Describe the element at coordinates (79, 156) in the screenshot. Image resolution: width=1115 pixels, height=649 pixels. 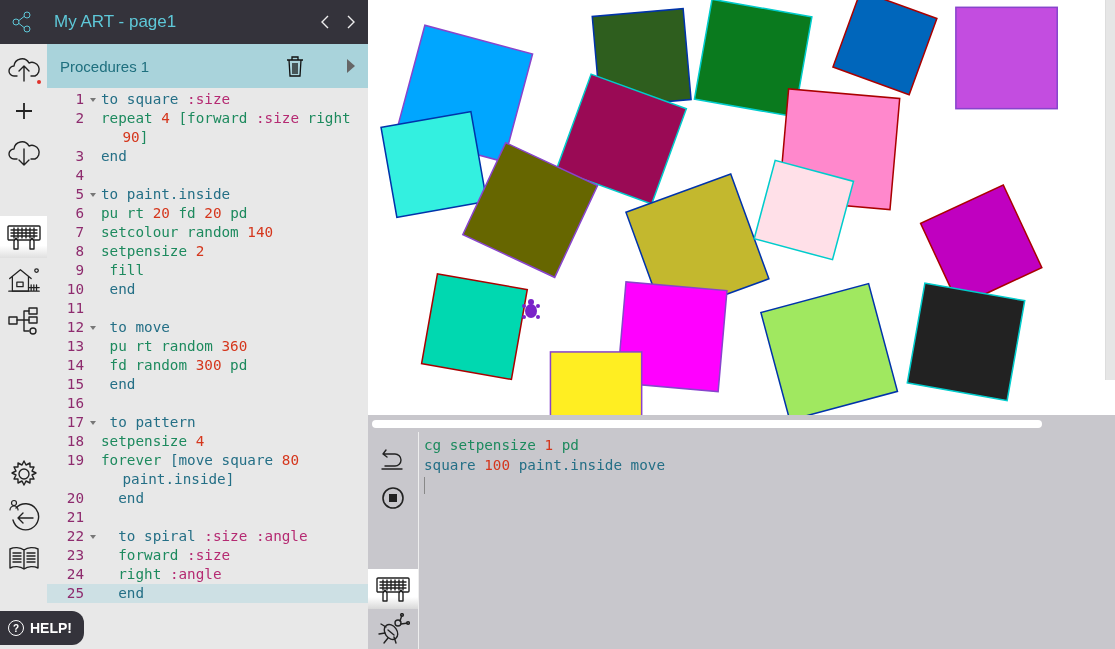
I see `line-number: 3` at that location.